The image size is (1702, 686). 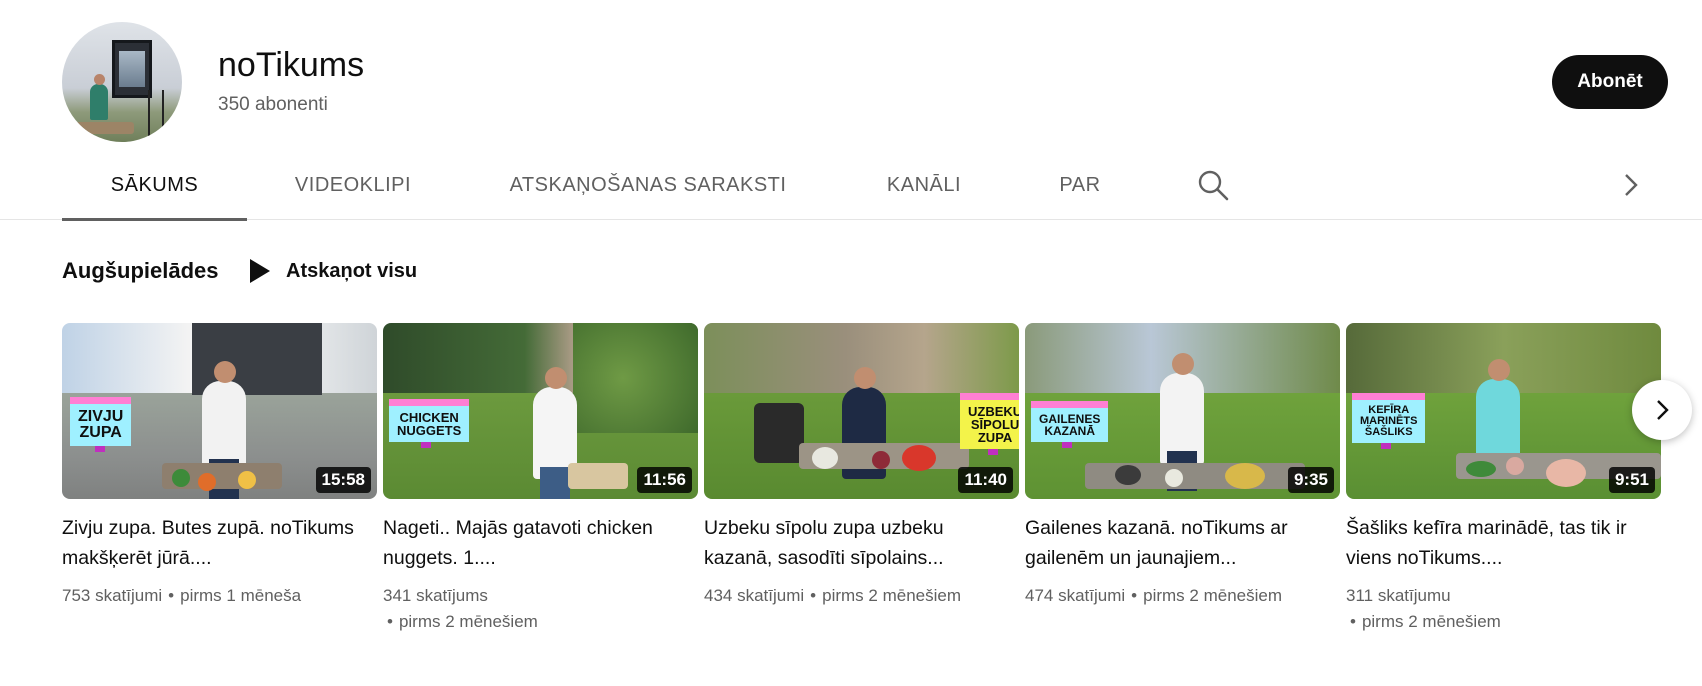 I want to click on view-count: 474 skatījumi, so click(x=1075, y=595).